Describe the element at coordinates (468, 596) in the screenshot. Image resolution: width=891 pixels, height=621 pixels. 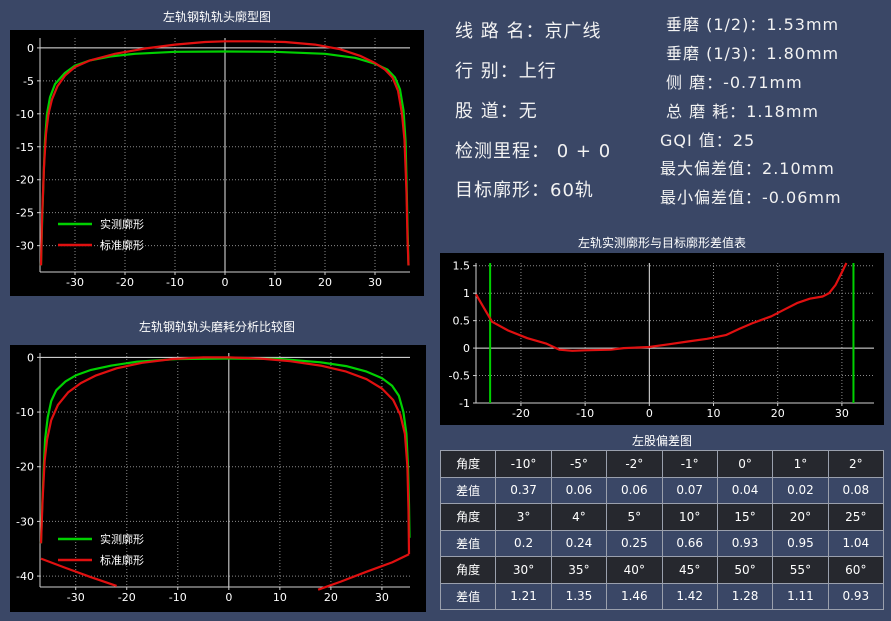
I see `row-header-cell: 差值` at that location.